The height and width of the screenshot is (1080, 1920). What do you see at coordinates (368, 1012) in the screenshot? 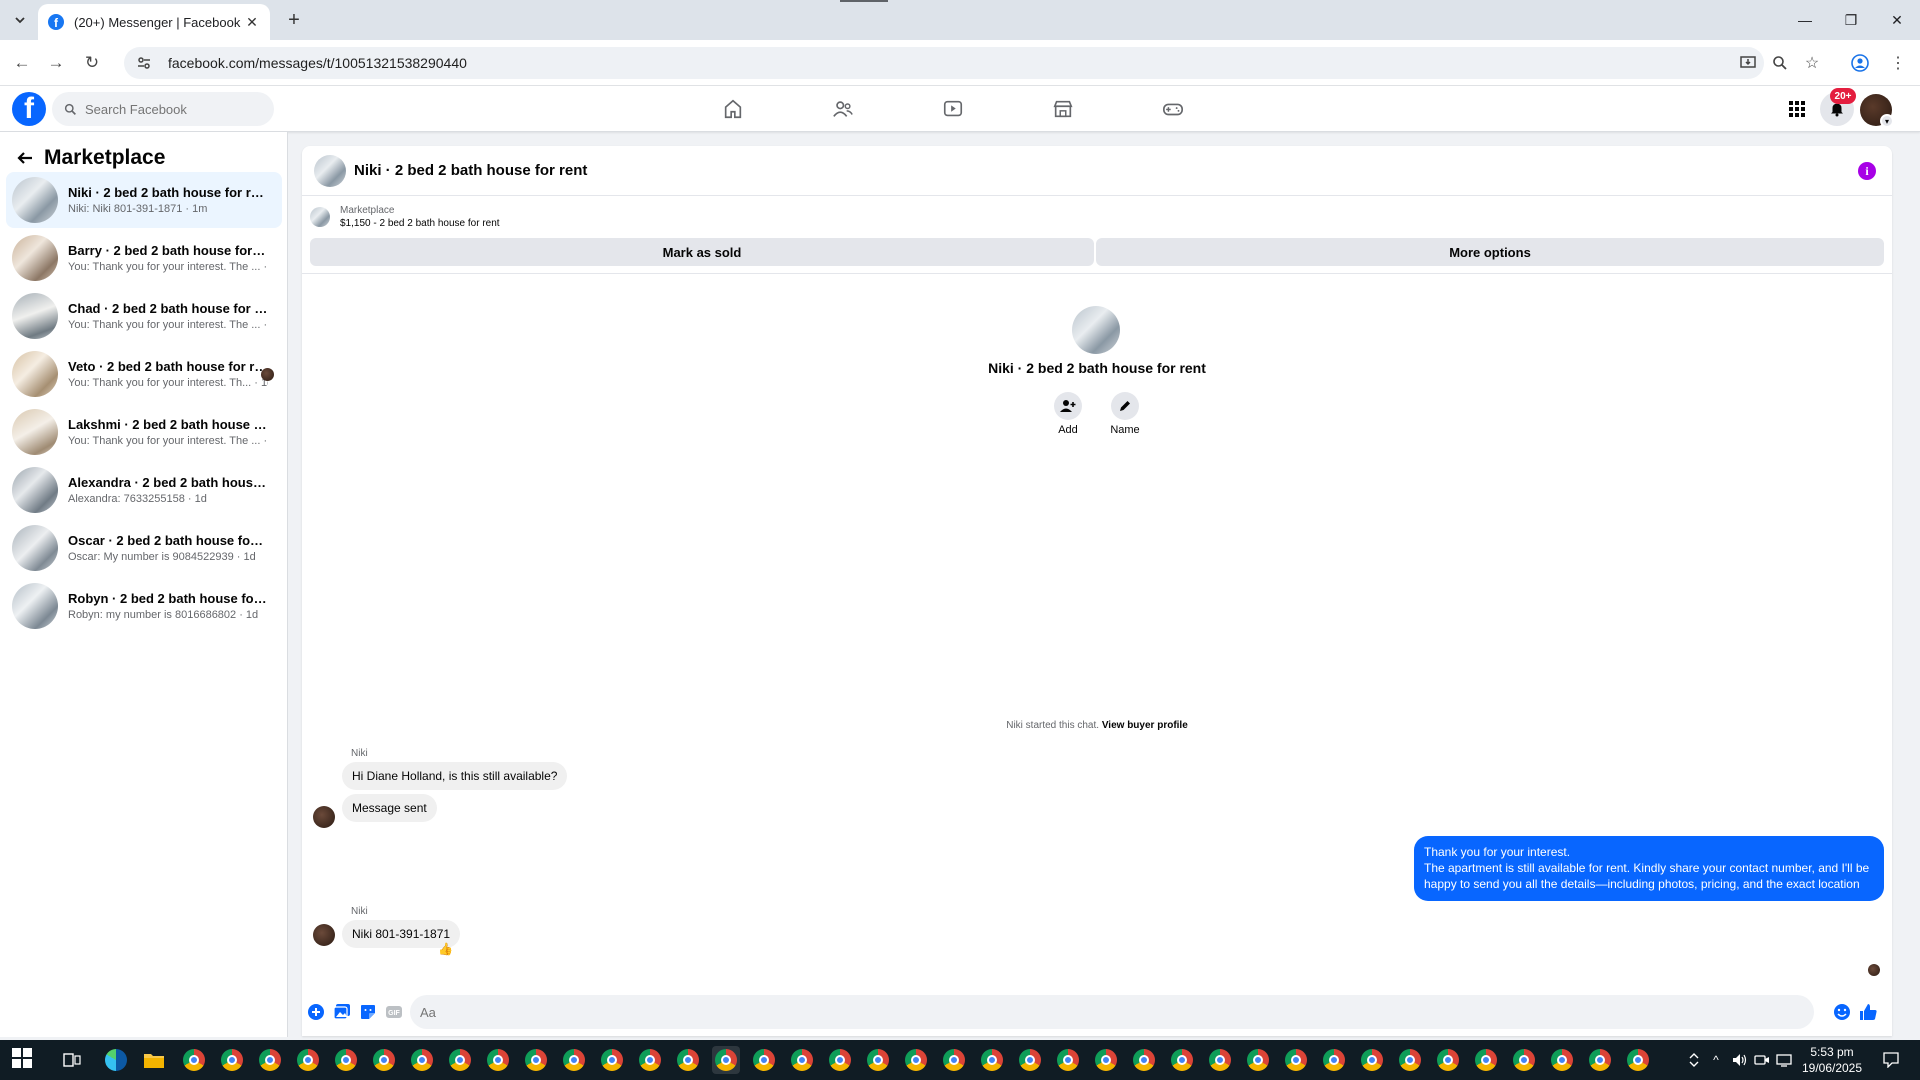
I see `sticker-icon` at bounding box center [368, 1012].